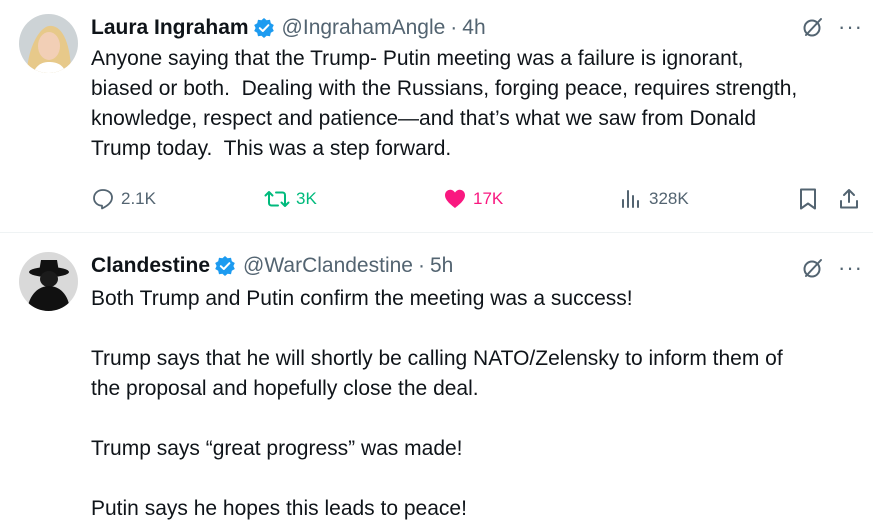 The width and height of the screenshot is (873, 532). Describe the element at coordinates (306, 198) in the screenshot. I see `repost-count: 3K` at that location.